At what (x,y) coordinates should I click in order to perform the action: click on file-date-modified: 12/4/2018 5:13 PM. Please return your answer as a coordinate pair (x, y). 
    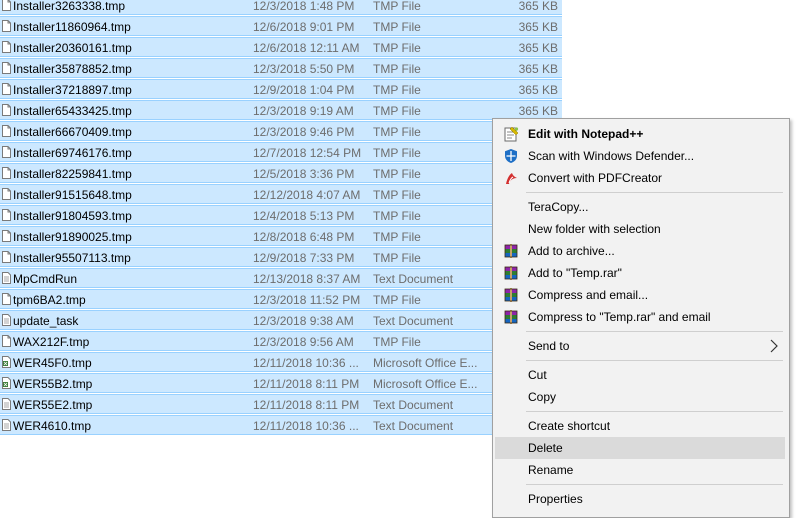
    Looking at the image, I should click on (304, 216).